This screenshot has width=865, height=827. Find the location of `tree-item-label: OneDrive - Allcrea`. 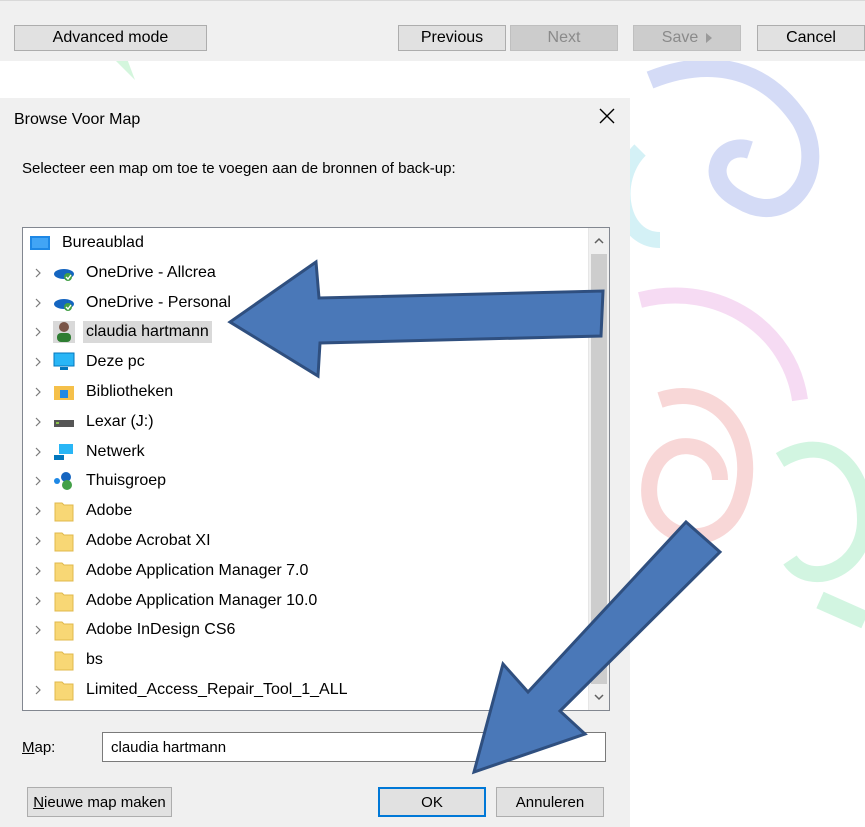

tree-item-label: OneDrive - Allcrea is located at coordinates (151, 272).